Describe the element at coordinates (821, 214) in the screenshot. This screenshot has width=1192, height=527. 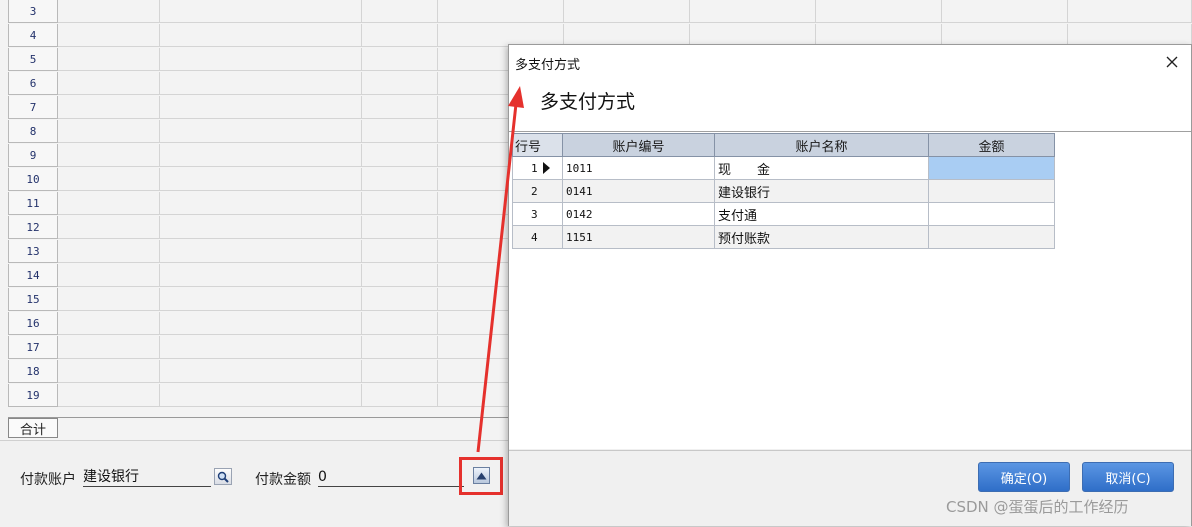
I see `account-name-cell: 支付通` at that location.